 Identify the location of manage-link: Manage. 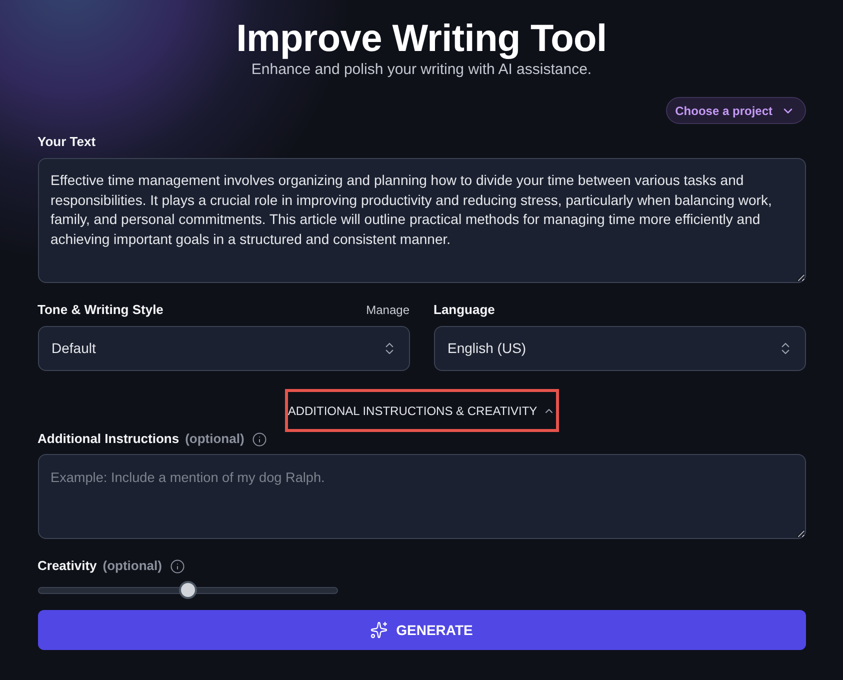
(388, 310).